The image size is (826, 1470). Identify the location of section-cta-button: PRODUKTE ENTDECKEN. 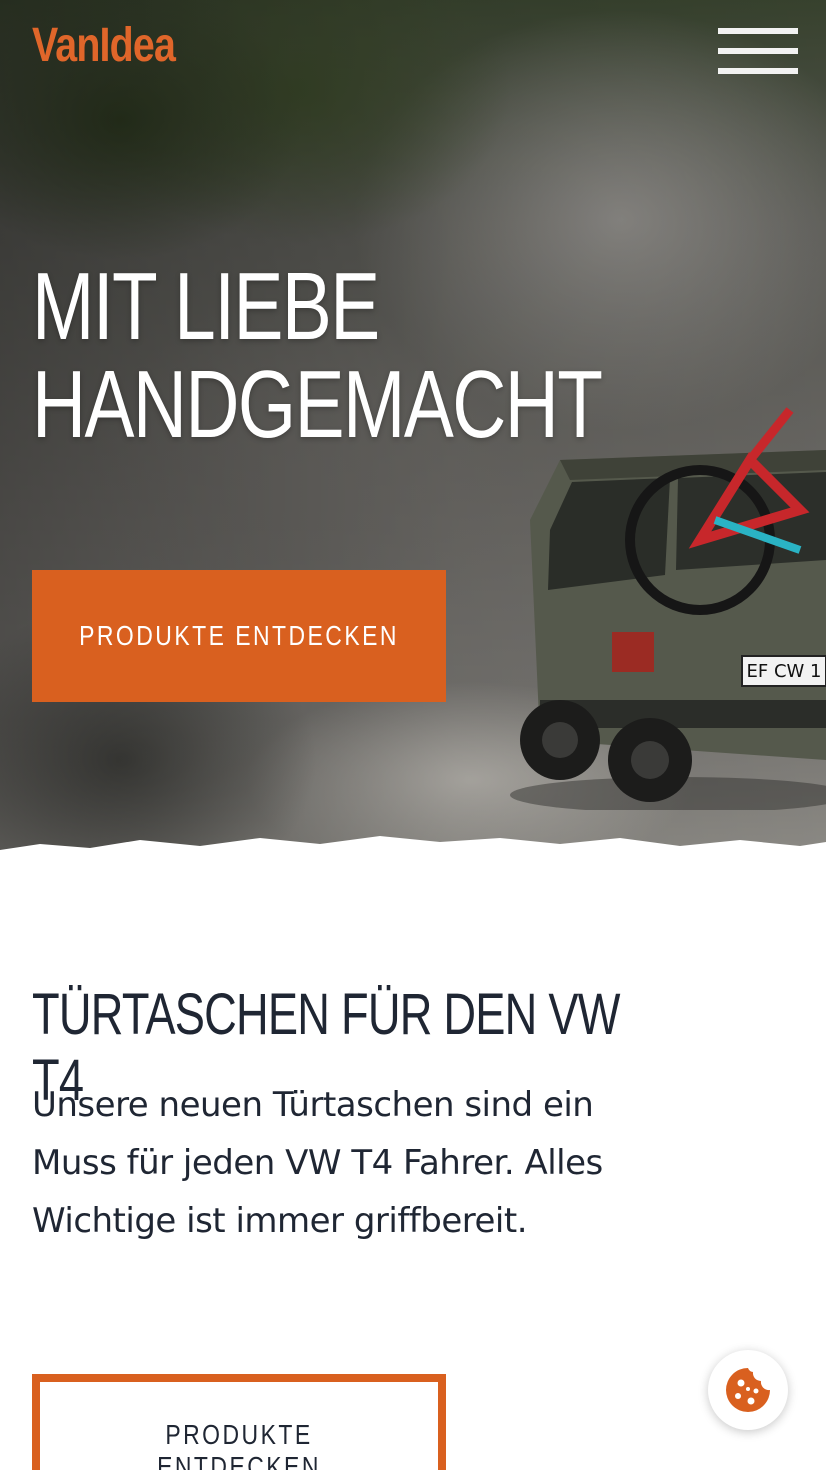
(239, 1422).